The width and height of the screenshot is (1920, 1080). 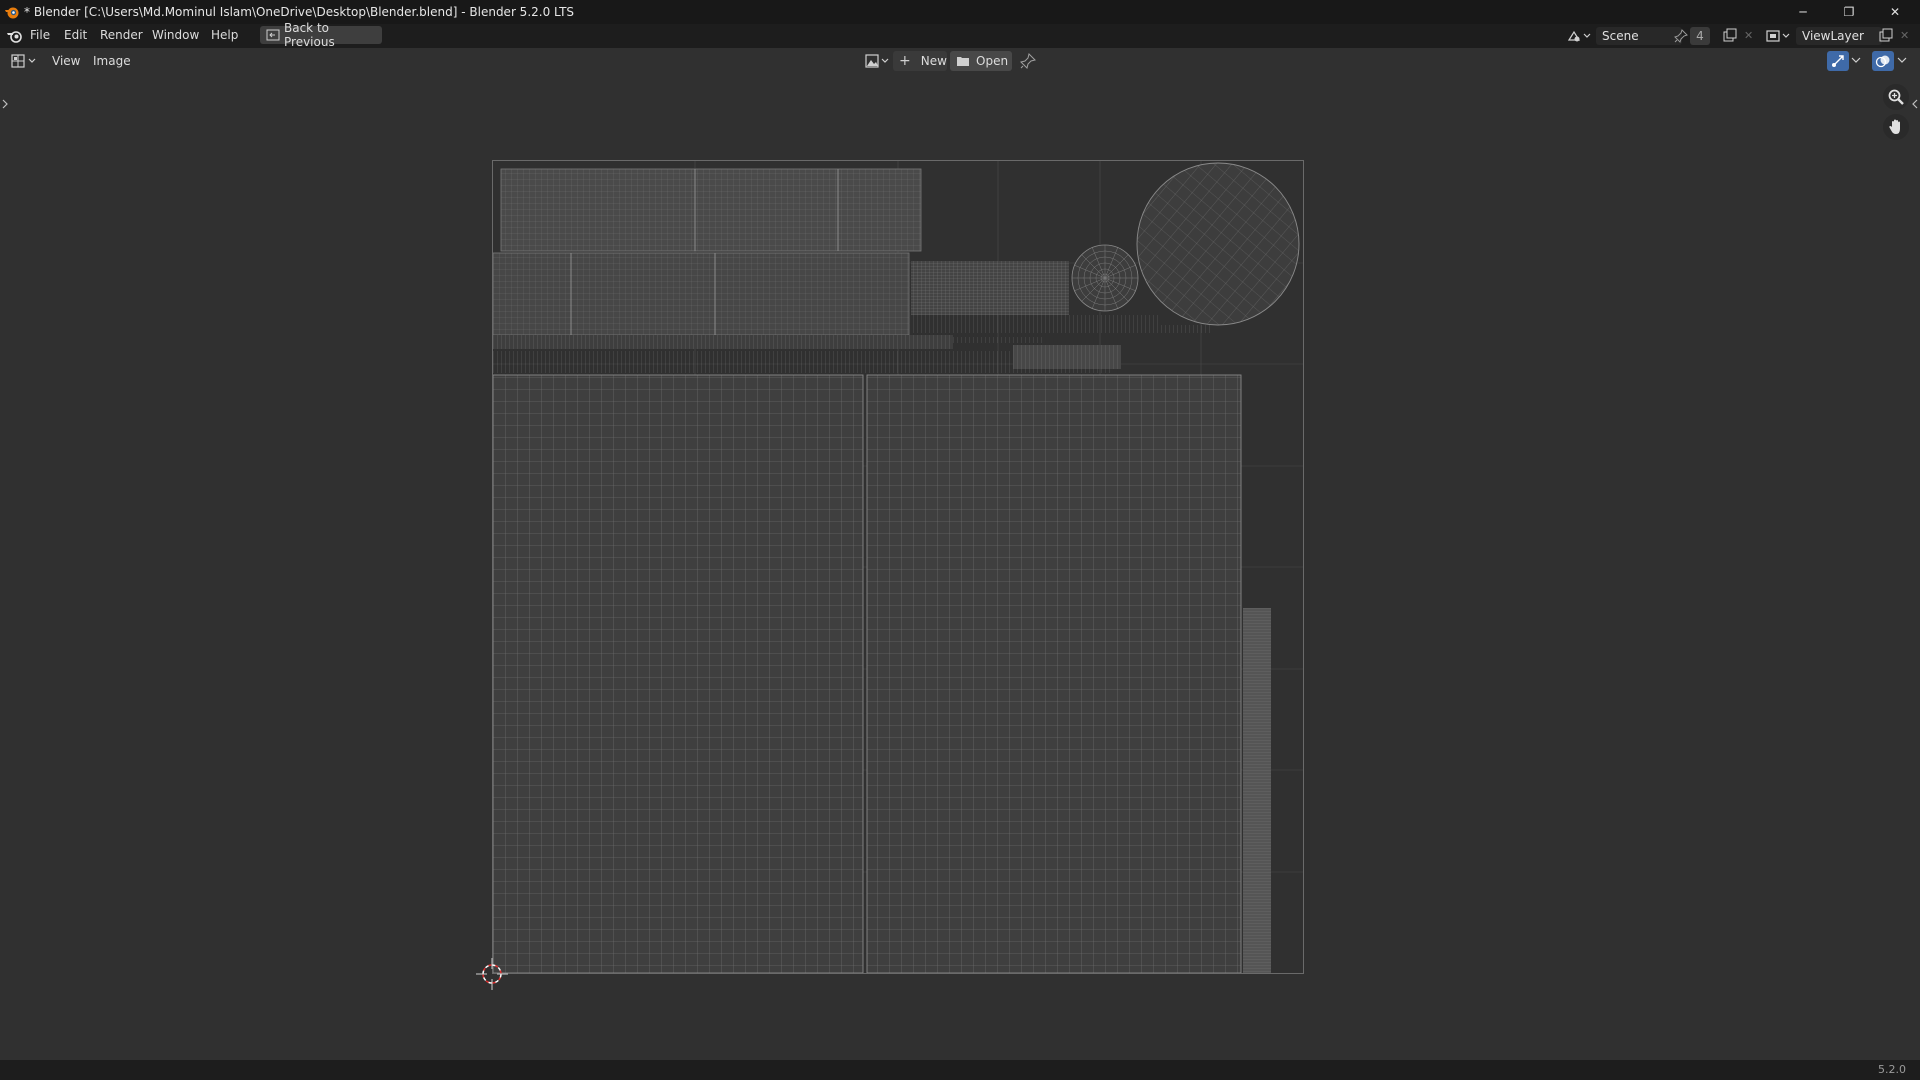 I want to click on status-bar, so click(x=960, y=1070).